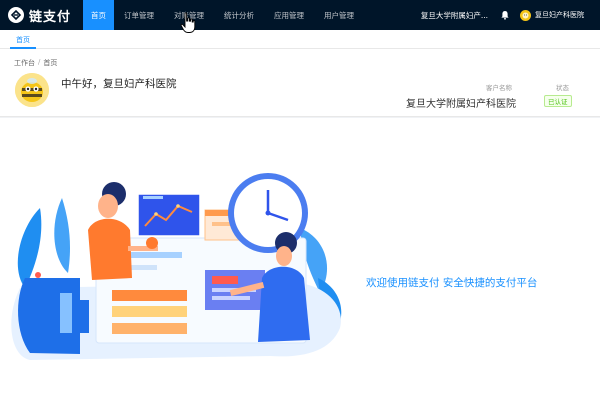  I want to click on menu-item-statistics: 统计分析, so click(239, 15).